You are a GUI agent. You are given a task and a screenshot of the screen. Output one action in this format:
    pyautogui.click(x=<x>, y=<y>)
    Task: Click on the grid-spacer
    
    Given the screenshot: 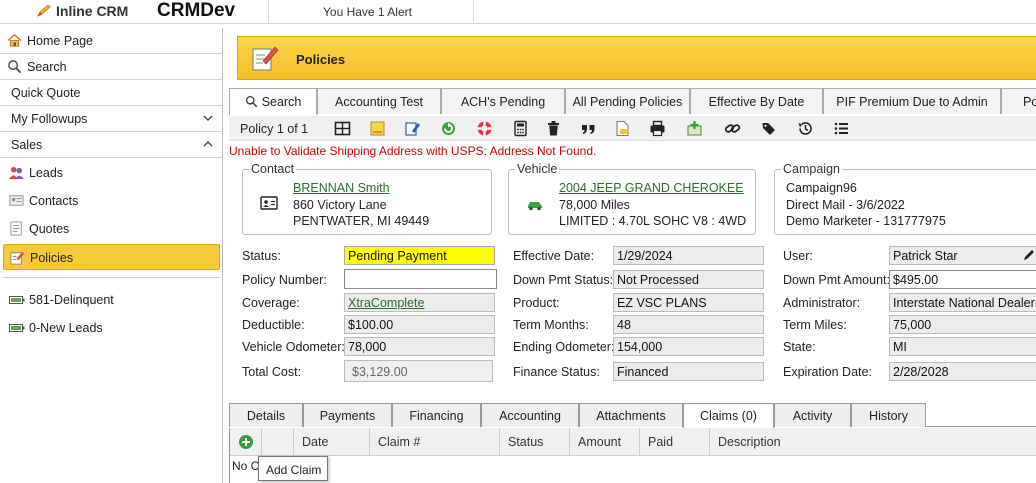 What is the action you would take?
    pyautogui.click(x=277, y=442)
    